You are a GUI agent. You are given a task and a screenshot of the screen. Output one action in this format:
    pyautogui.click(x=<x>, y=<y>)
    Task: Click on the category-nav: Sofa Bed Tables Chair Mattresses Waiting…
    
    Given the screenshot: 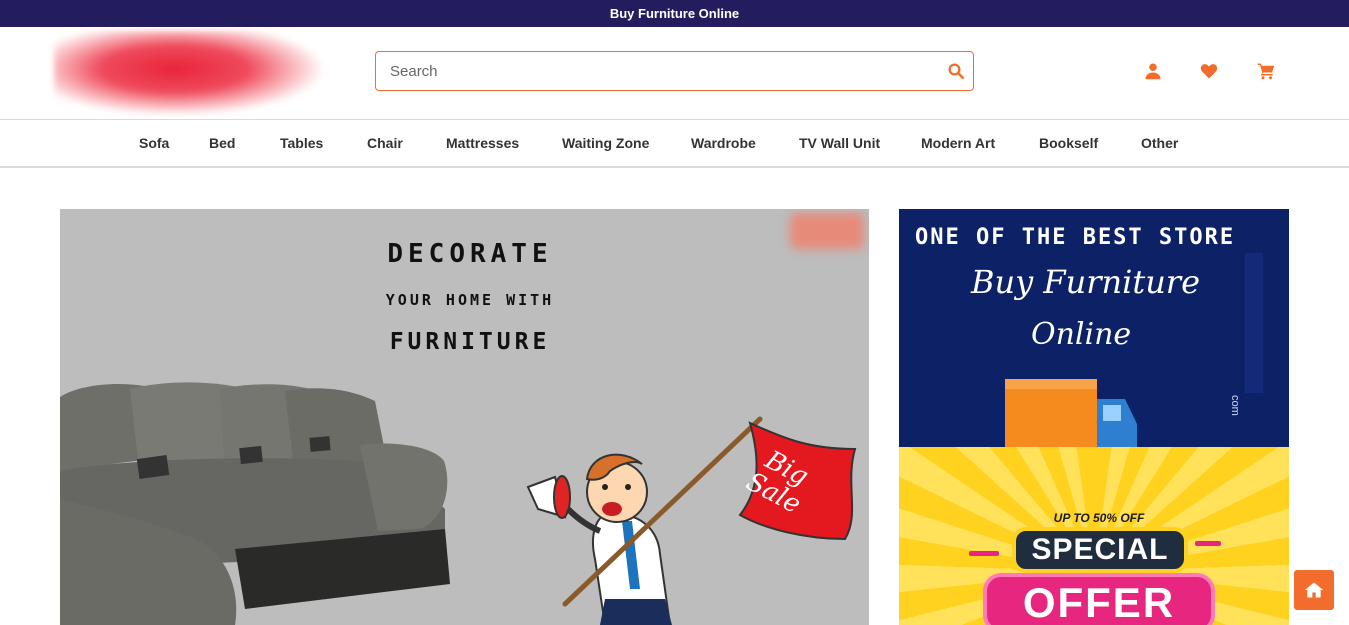 What is the action you would take?
    pyautogui.click(x=674, y=143)
    